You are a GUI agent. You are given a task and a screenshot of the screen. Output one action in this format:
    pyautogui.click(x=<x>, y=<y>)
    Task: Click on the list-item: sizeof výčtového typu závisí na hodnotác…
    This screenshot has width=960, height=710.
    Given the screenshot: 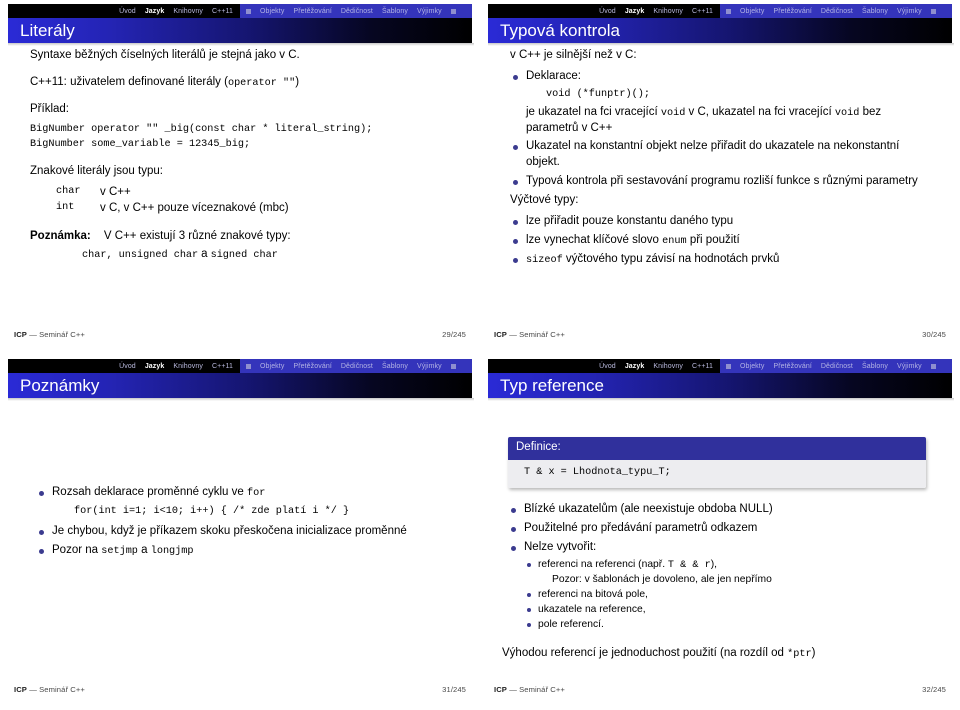 What is the action you would take?
    pyautogui.click(x=723, y=260)
    